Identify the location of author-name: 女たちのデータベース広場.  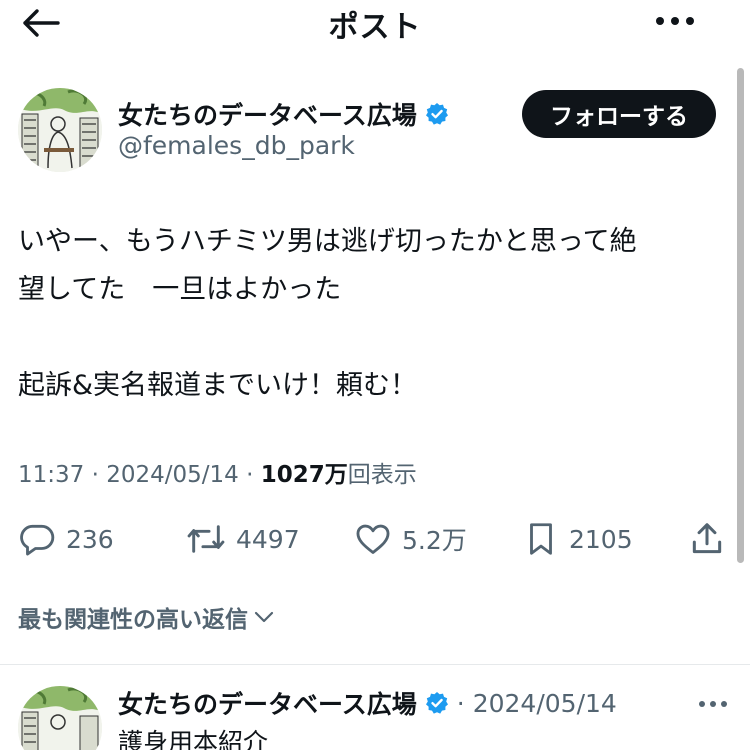
(283, 114).